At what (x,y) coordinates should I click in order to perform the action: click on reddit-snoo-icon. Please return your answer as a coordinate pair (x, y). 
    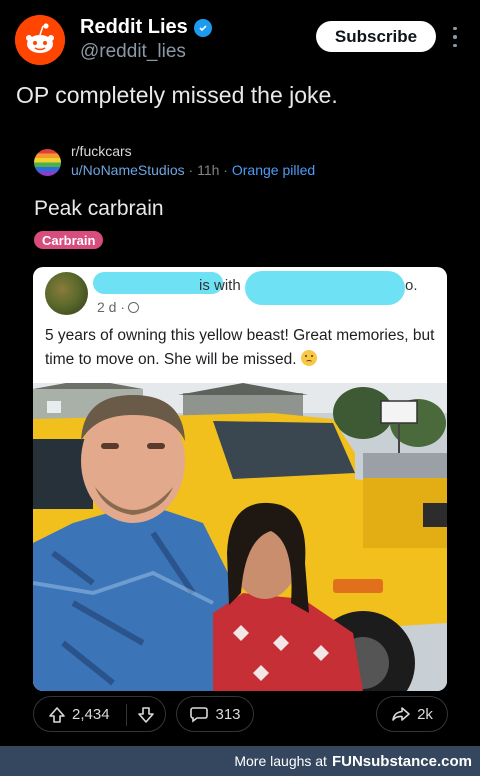
    Looking at the image, I should click on (40, 40).